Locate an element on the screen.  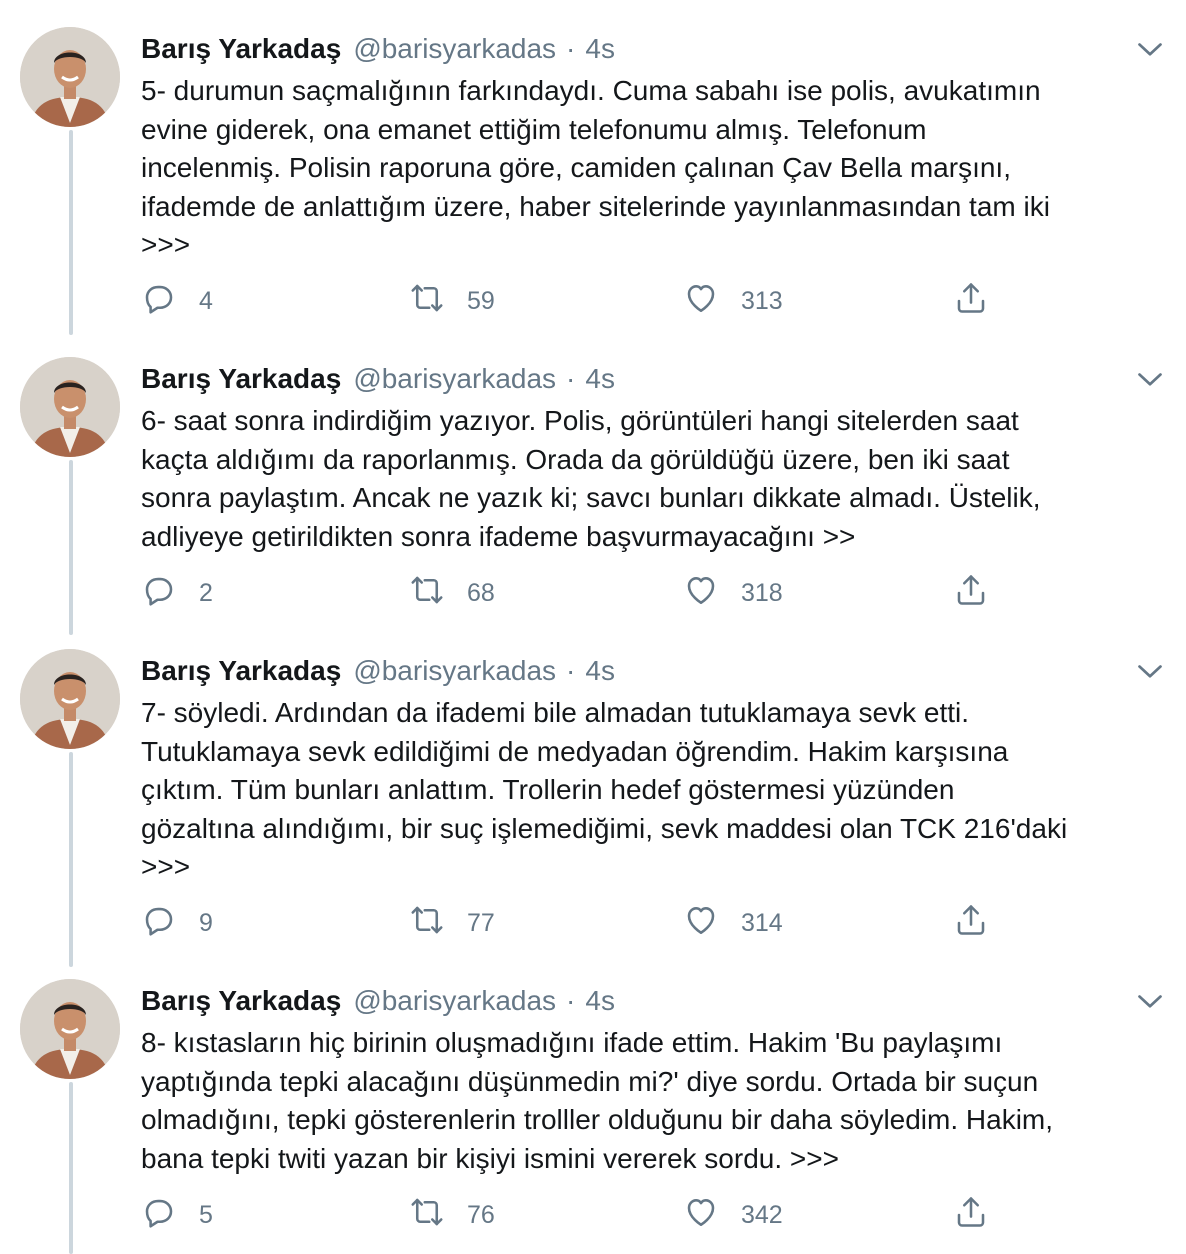
like-count: 318 is located at coordinates (762, 592).